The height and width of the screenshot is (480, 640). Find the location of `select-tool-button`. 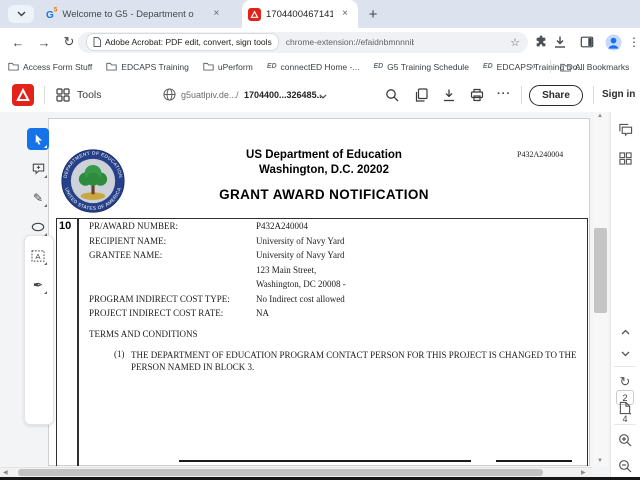

select-tool-button is located at coordinates (38, 139).